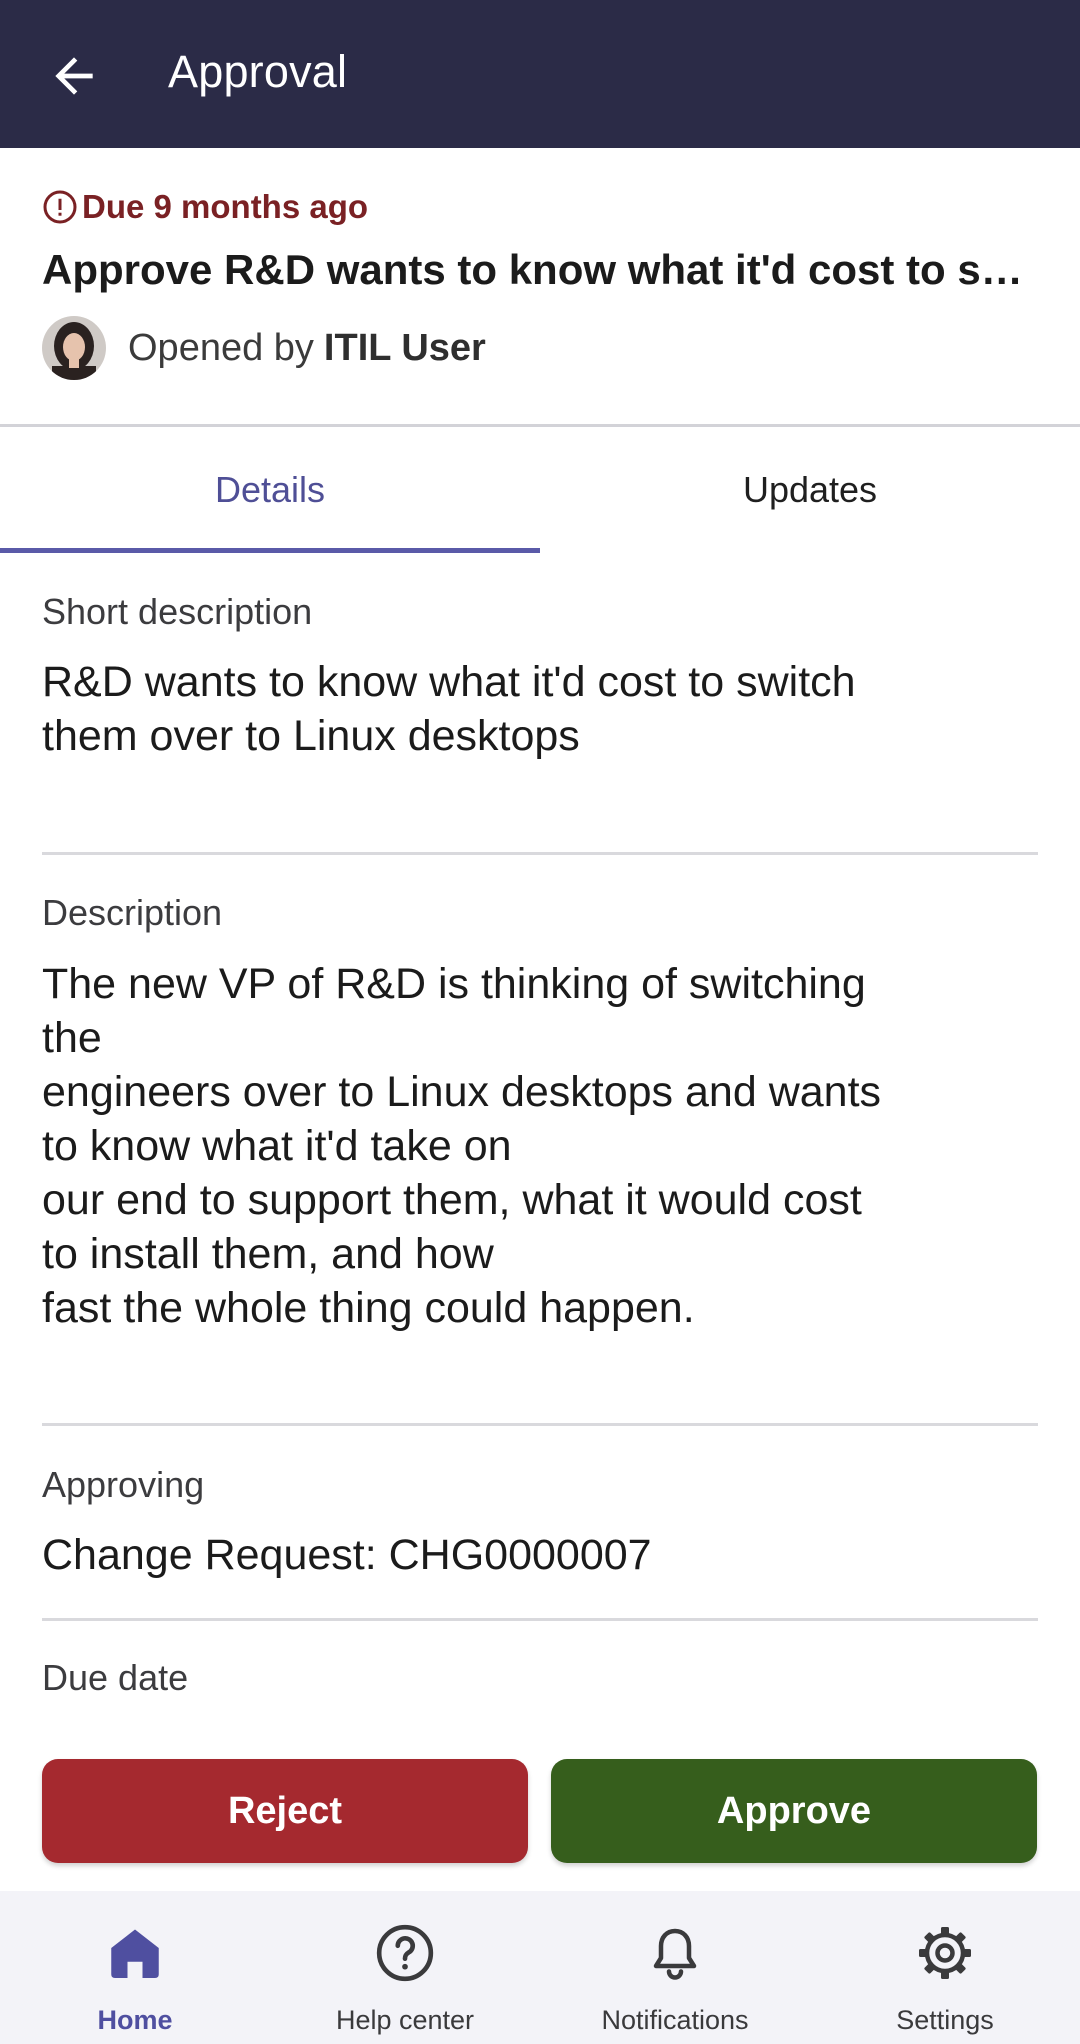 This screenshot has width=1080, height=2044. Describe the element at coordinates (221, 347) in the screenshot. I see `opened-by-prefix: Opened by` at that location.